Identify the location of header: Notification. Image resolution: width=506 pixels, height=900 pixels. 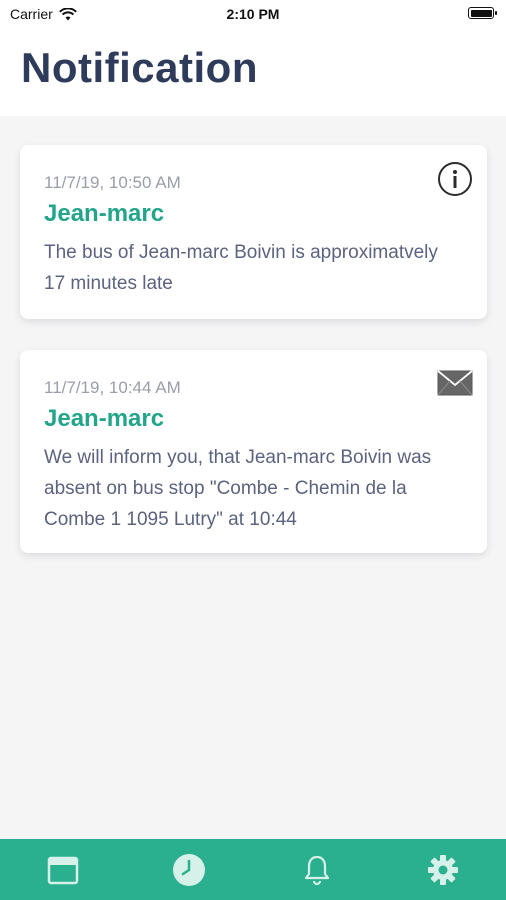
(253, 73).